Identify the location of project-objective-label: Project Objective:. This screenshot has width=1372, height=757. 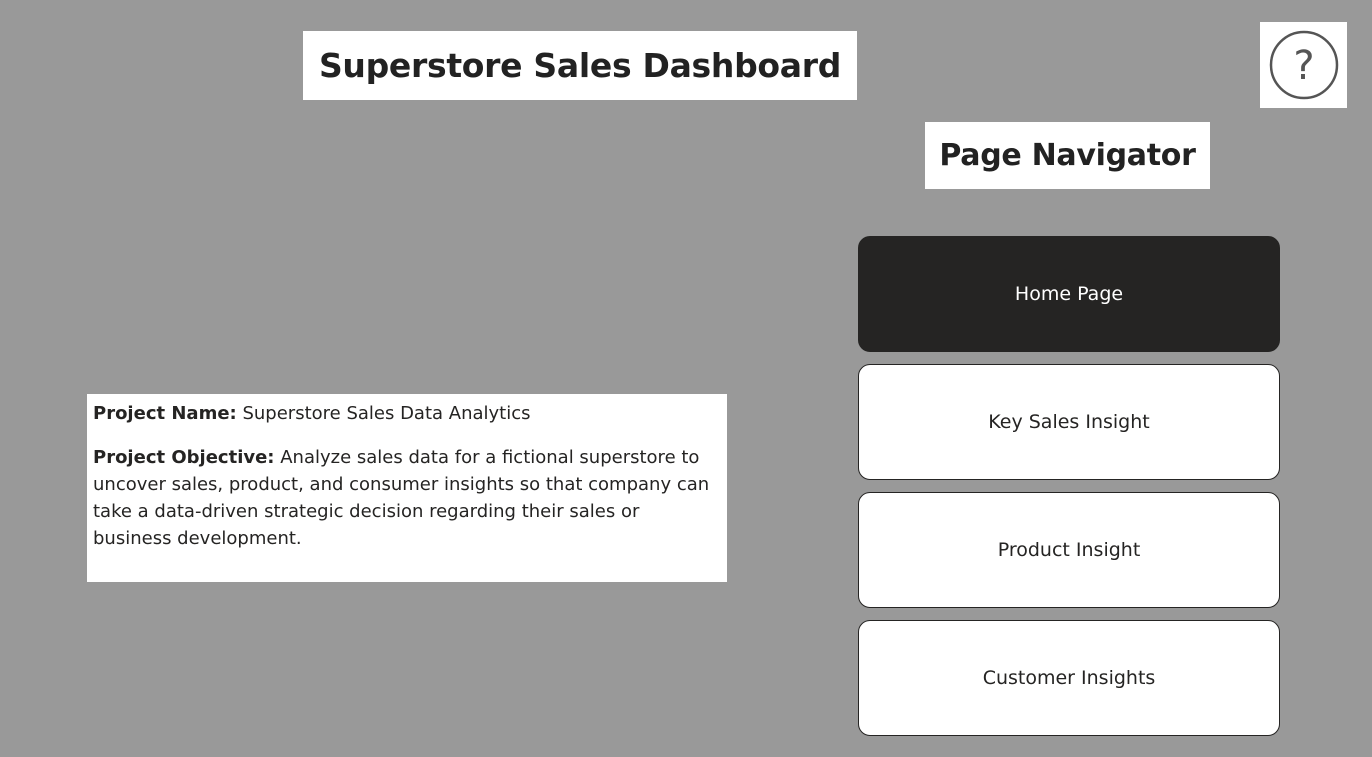
(184, 457).